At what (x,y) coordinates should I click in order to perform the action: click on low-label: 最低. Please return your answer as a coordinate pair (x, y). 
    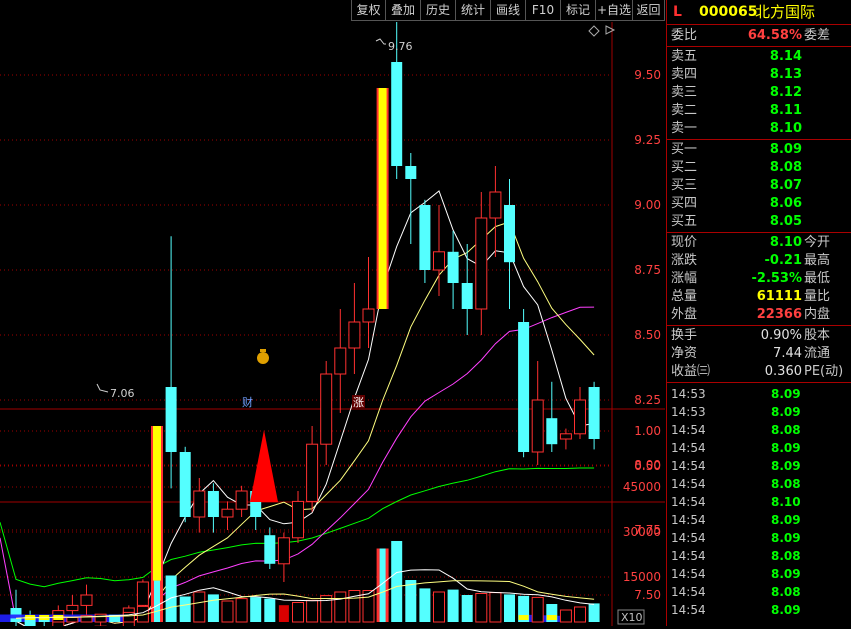
    Looking at the image, I should click on (817, 278).